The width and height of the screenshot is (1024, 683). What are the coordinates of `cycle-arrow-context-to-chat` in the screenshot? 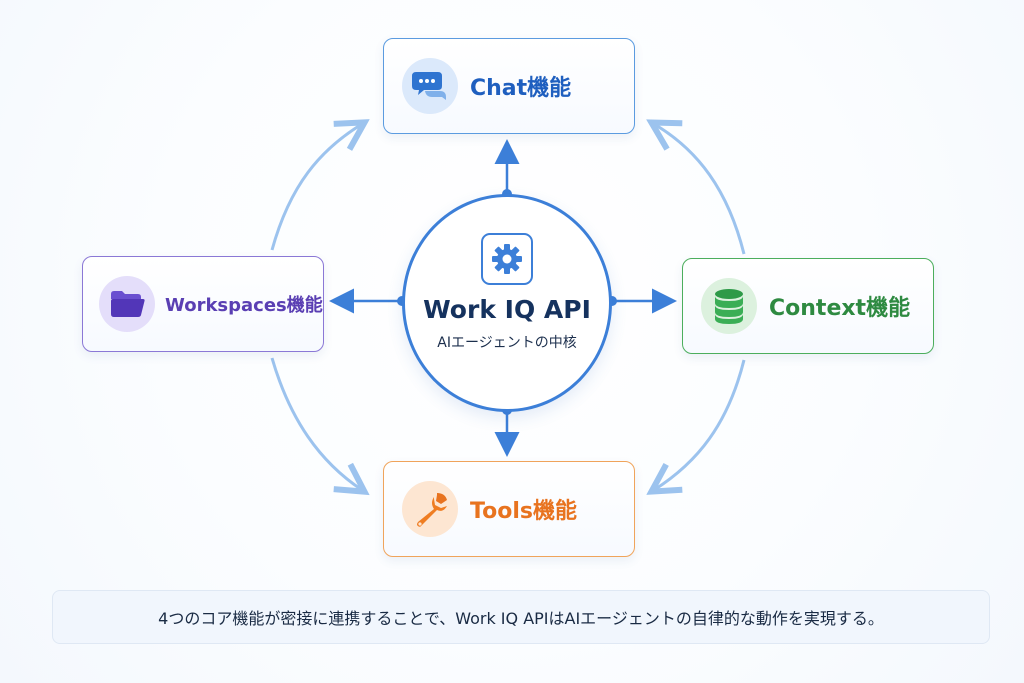 It's located at (700, 189).